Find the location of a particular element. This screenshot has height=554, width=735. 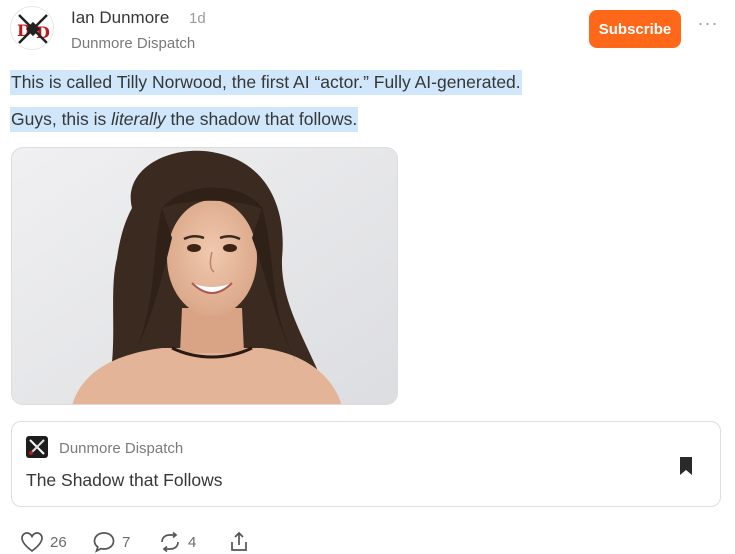

comment-bubble-icon is located at coordinates (104, 542).